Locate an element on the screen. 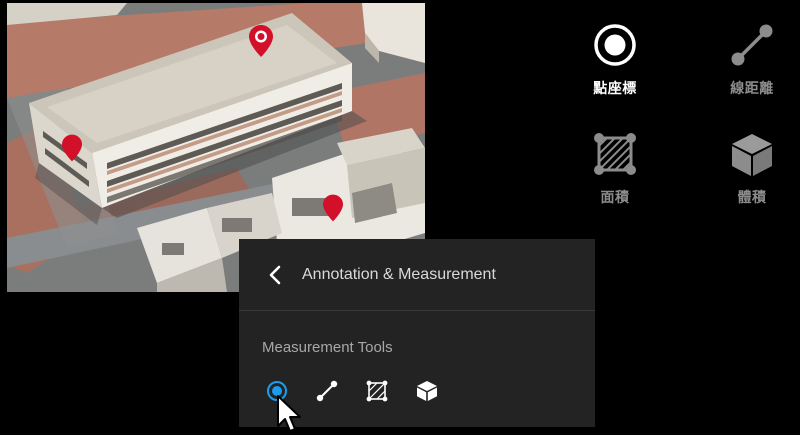  mini-tool-volume is located at coordinates (427, 391).